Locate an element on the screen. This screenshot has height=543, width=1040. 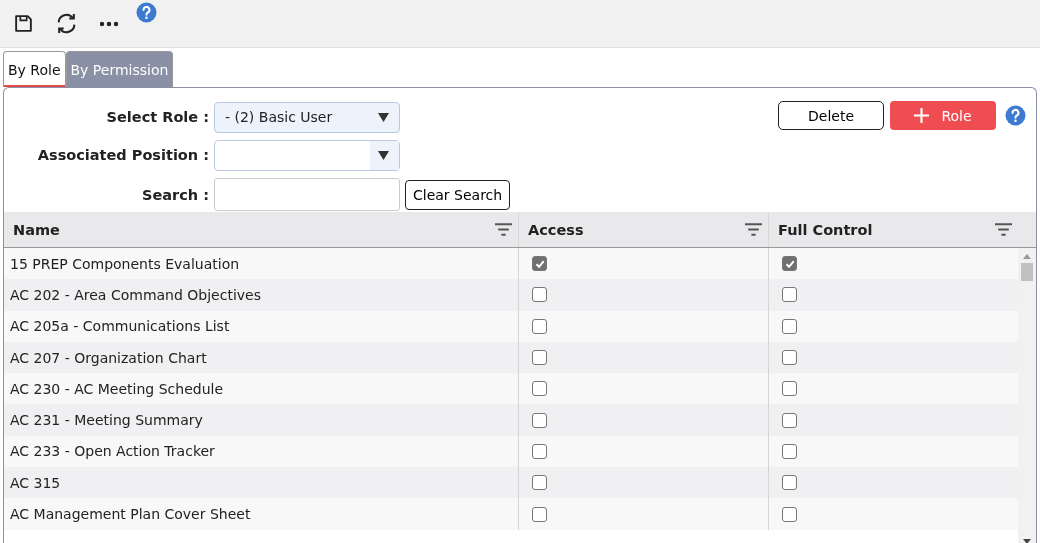
clear-search-button: Clear Search is located at coordinates (458, 194).